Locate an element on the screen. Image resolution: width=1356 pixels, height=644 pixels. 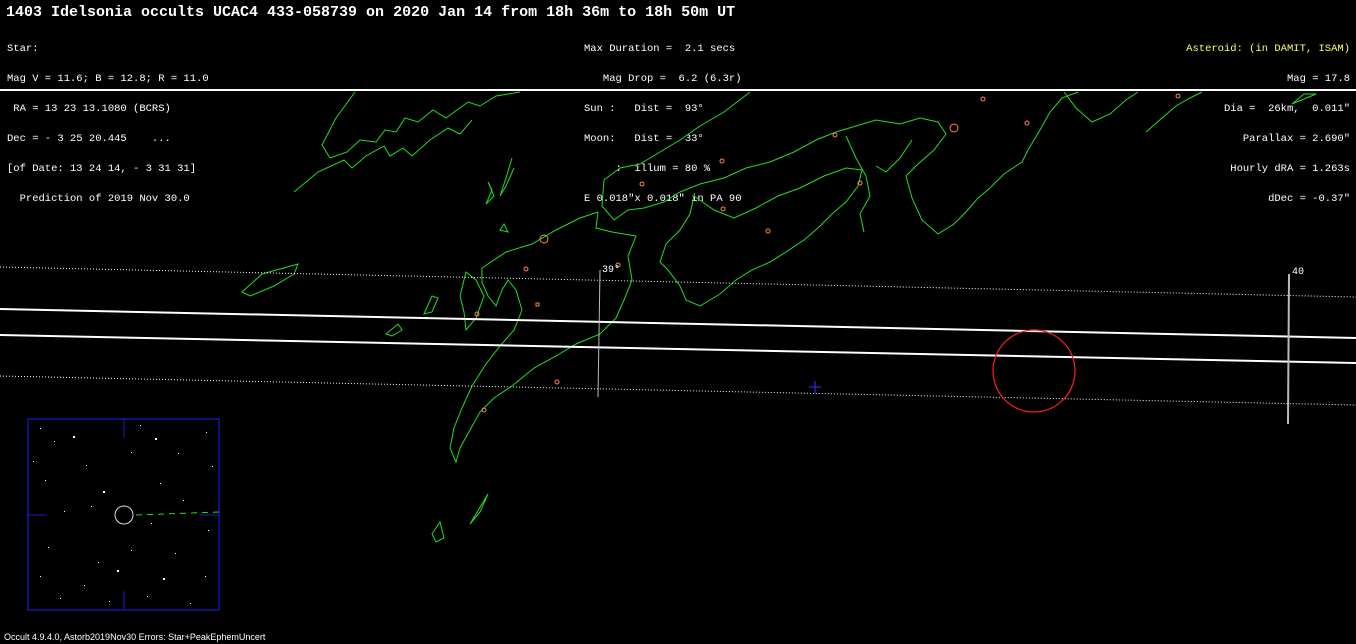
inset-frame is located at coordinates (123, 514).